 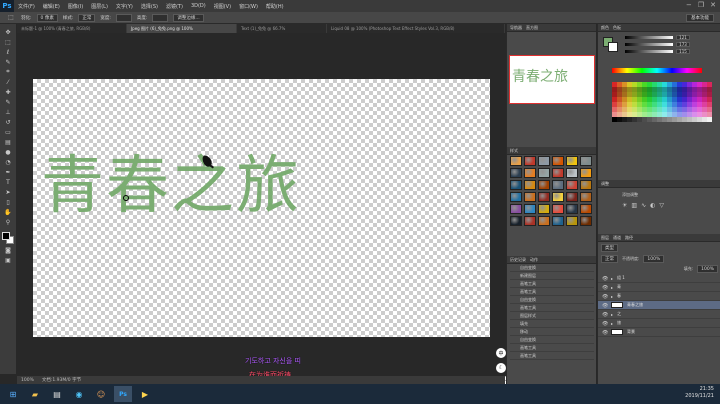 What do you see at coordinates (709, 119) in the screenshot?
I see `color-swatch` at bounding box center [709, 119].